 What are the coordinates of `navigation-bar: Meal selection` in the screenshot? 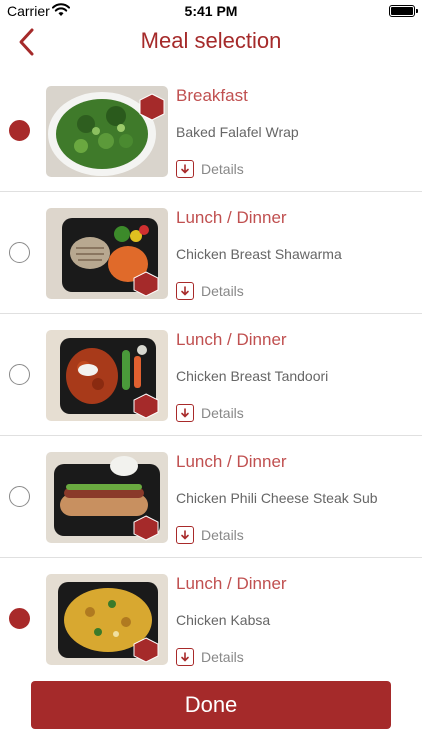 It's located at (211, 43).